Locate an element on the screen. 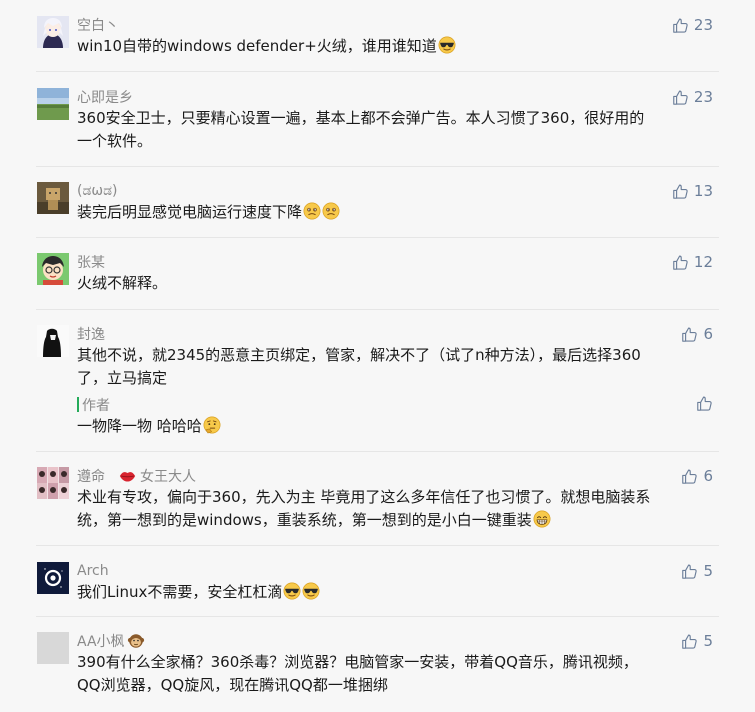  user-name: 空白丶 is located at coordinates (98, 25).